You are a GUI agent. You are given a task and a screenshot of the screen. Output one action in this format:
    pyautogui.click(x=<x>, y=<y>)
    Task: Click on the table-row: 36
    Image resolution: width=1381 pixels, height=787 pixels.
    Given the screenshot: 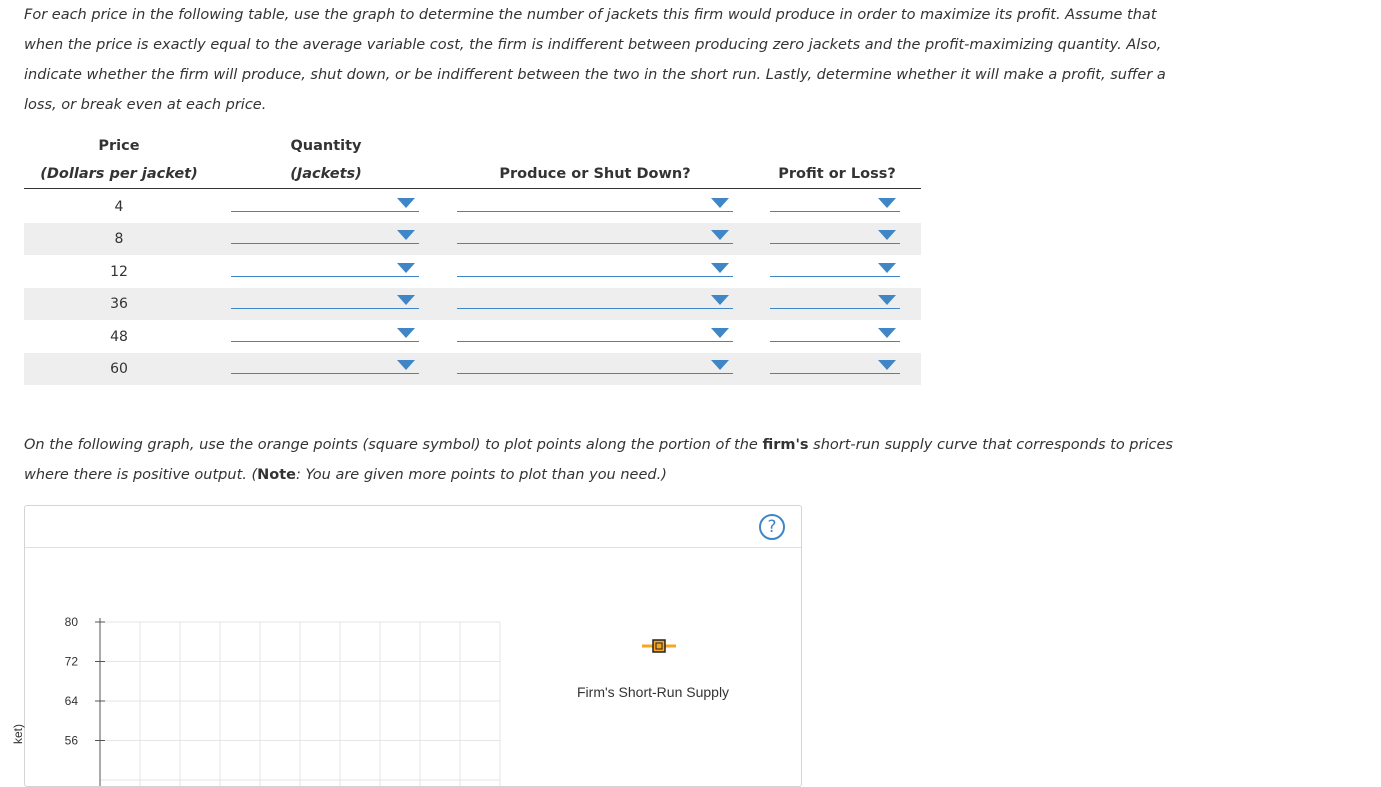 What is the action you would take?
    pyautogui.click(x=472, y=304)
    